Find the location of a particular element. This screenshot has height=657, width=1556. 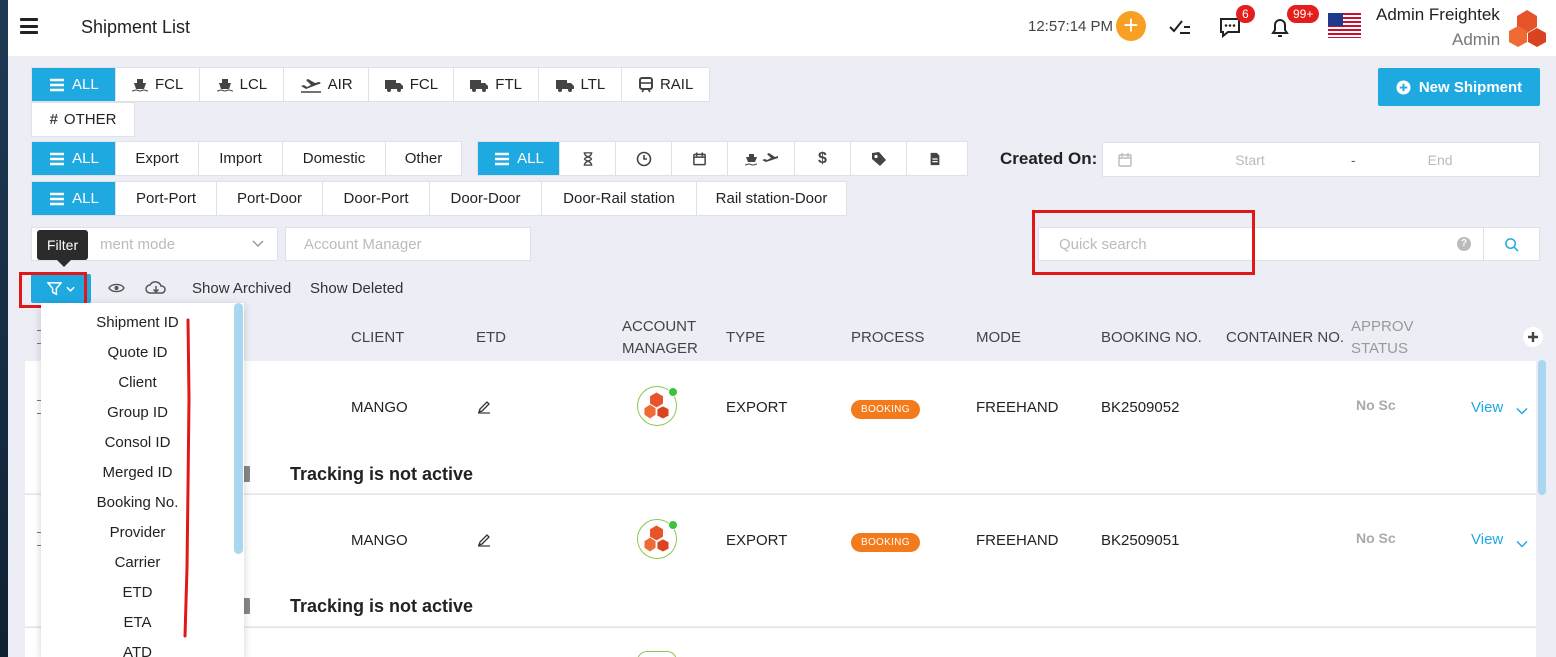

mode-tab-lcl: LCL is located at coordinates (242, 84).